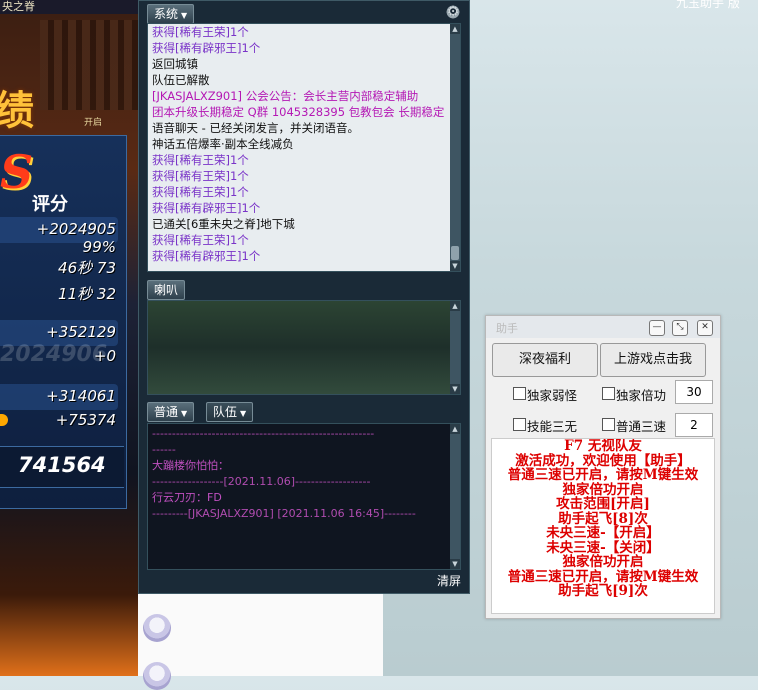 This screenshot has width=758, height=690. I want to click on tab-team-label: 队伍, so click(225, 412).